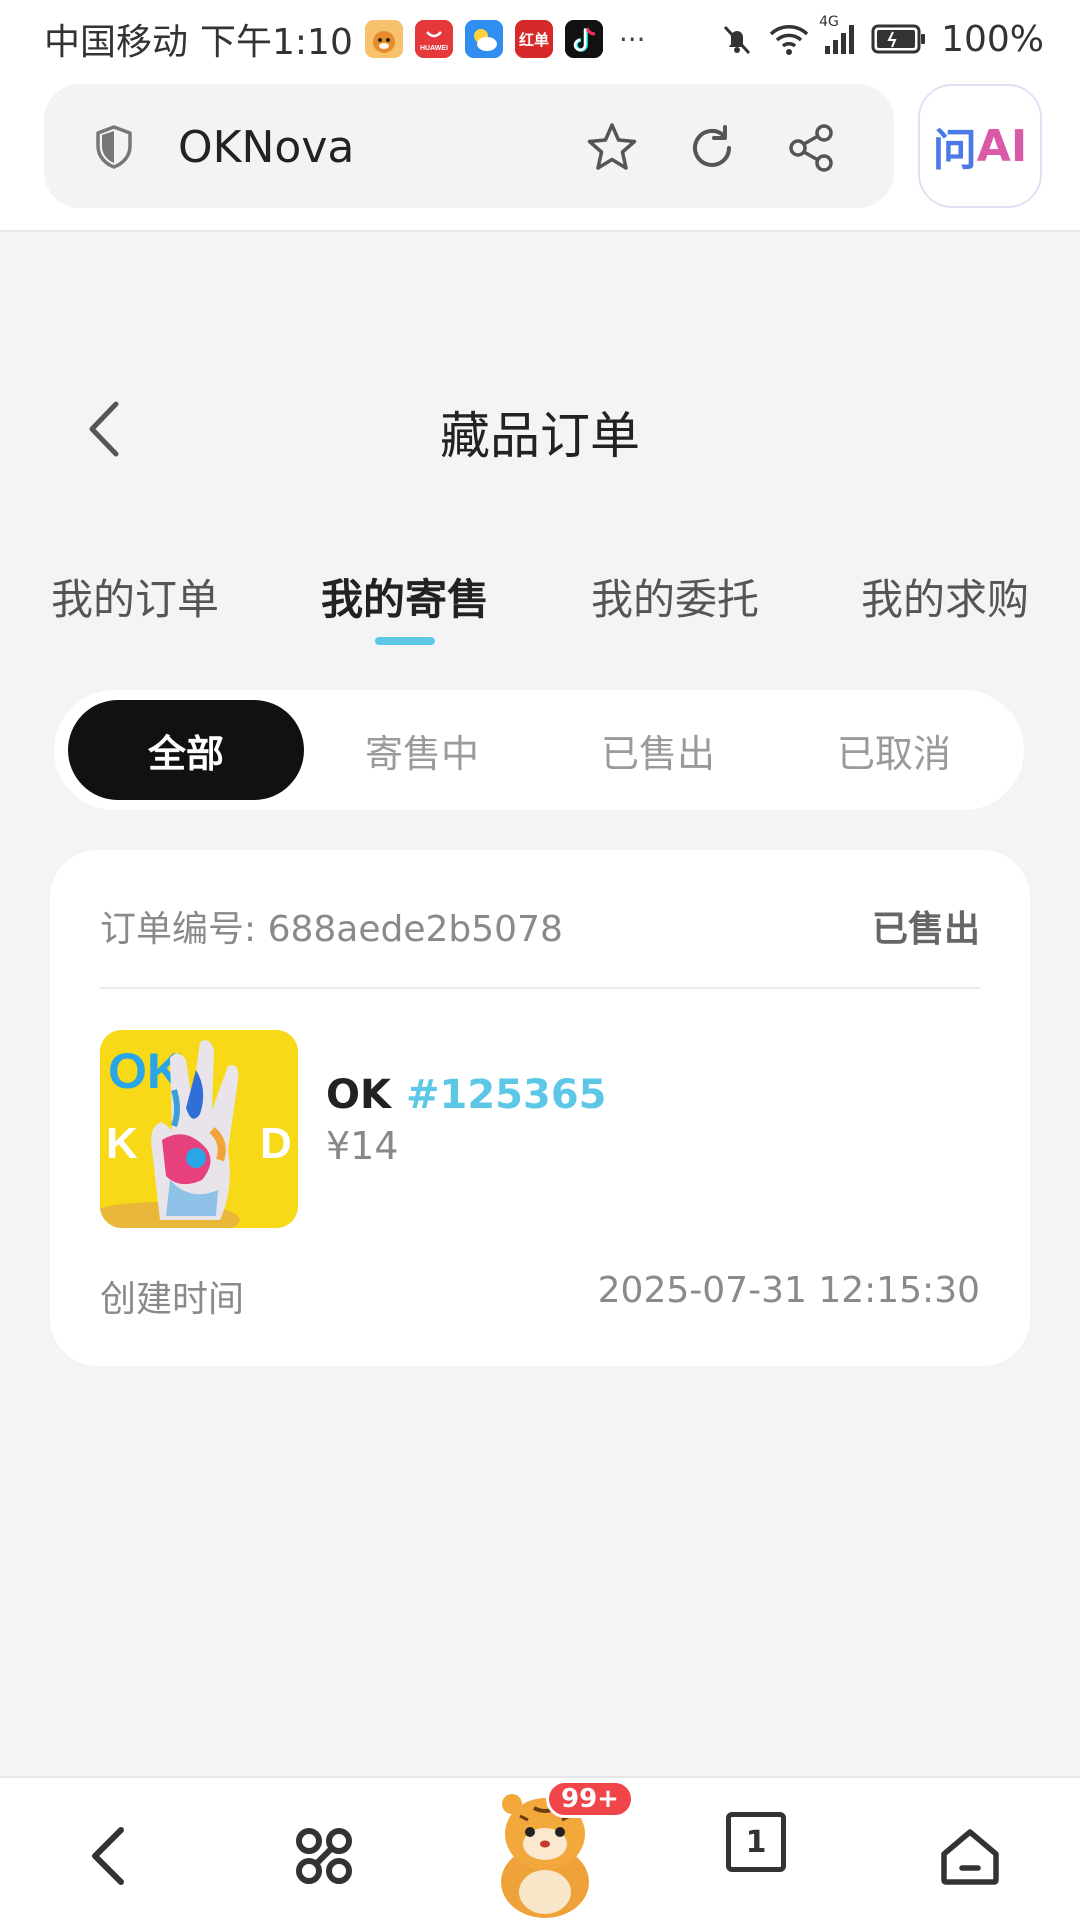 This screenshot has height=1920, width=1080. I want to click on created-time-value: 2025-07-31 12:15:30, so click(788, 1290).